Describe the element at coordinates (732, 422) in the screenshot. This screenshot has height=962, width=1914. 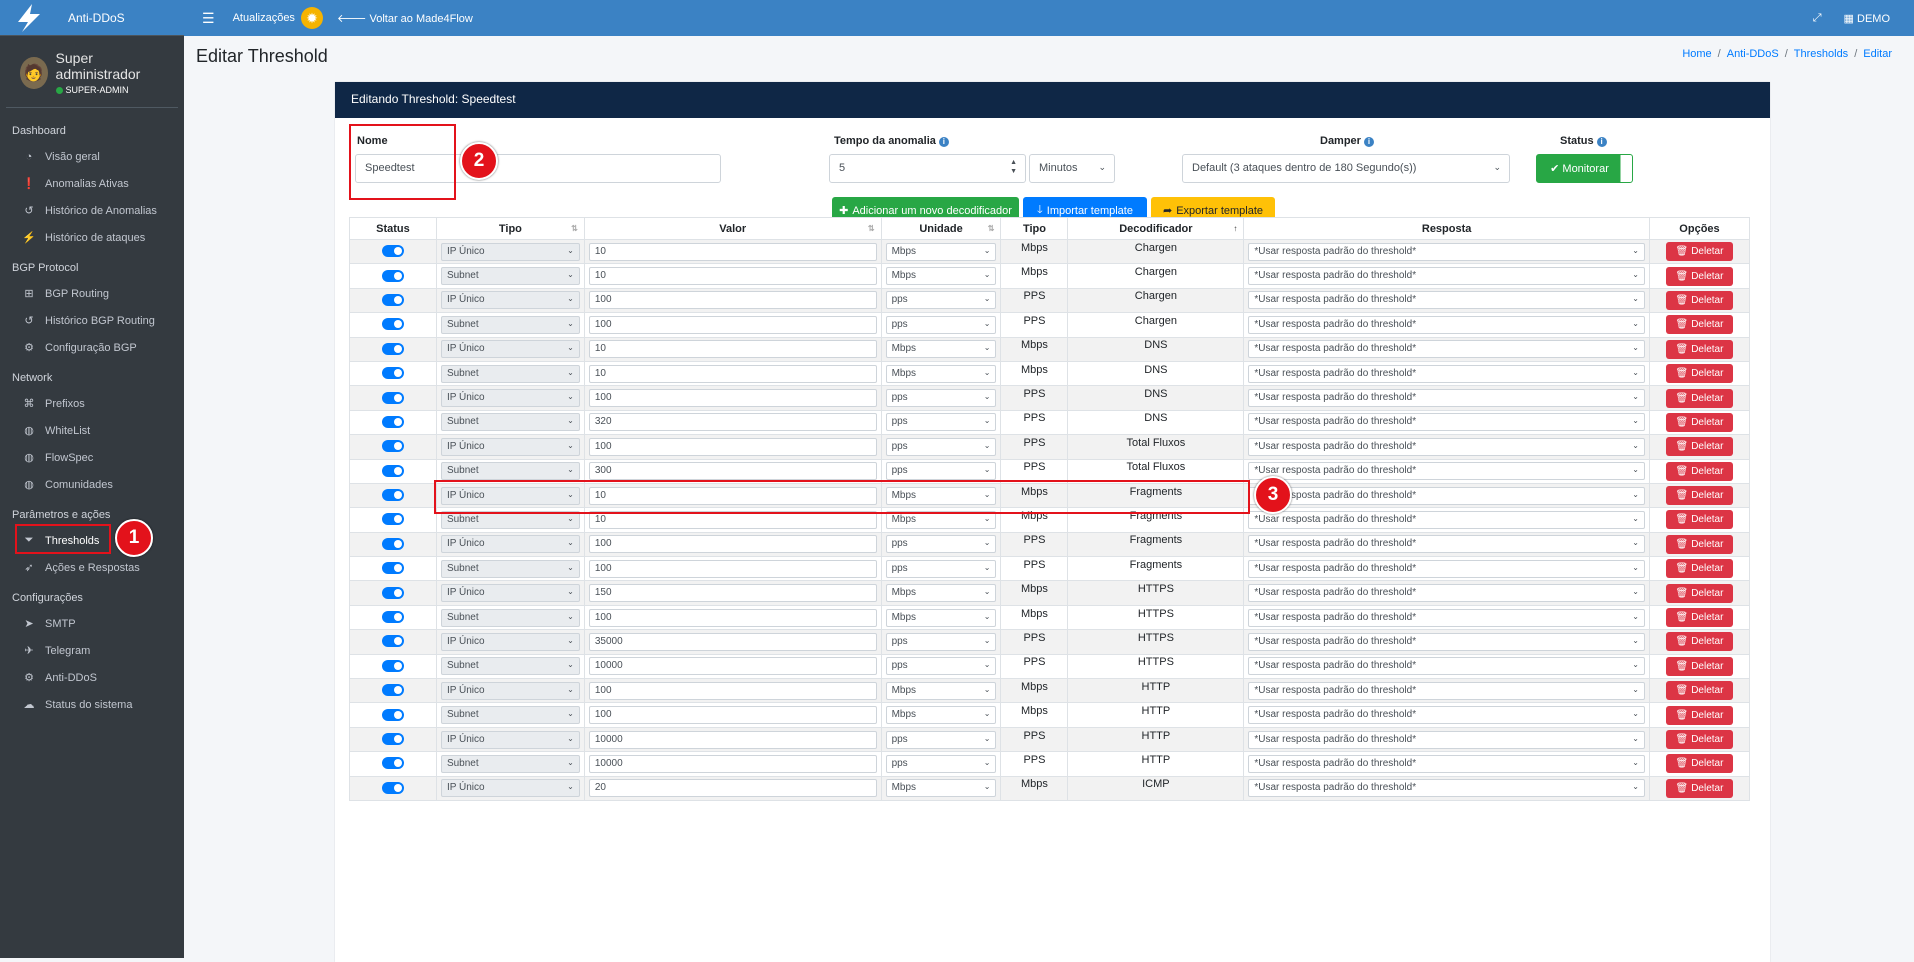
I see `valor-input: 320` at that location.